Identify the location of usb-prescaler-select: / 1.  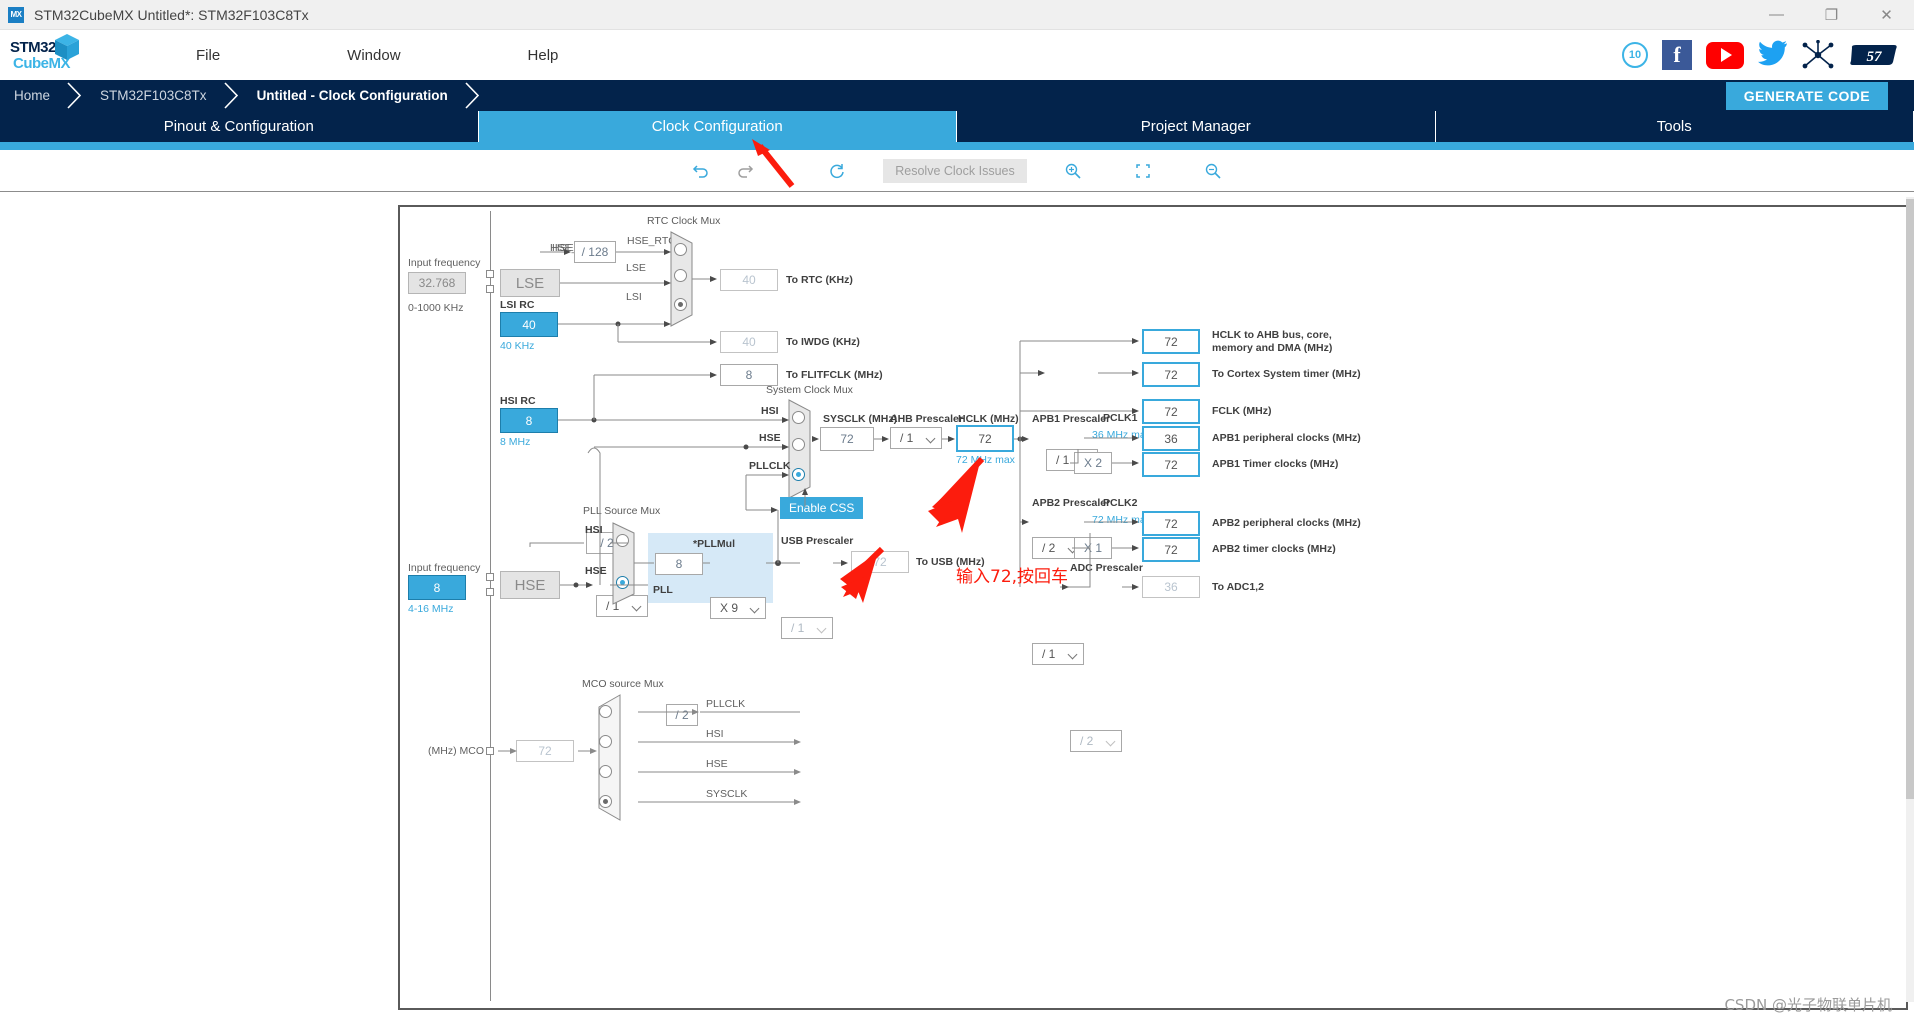
(807, 628).